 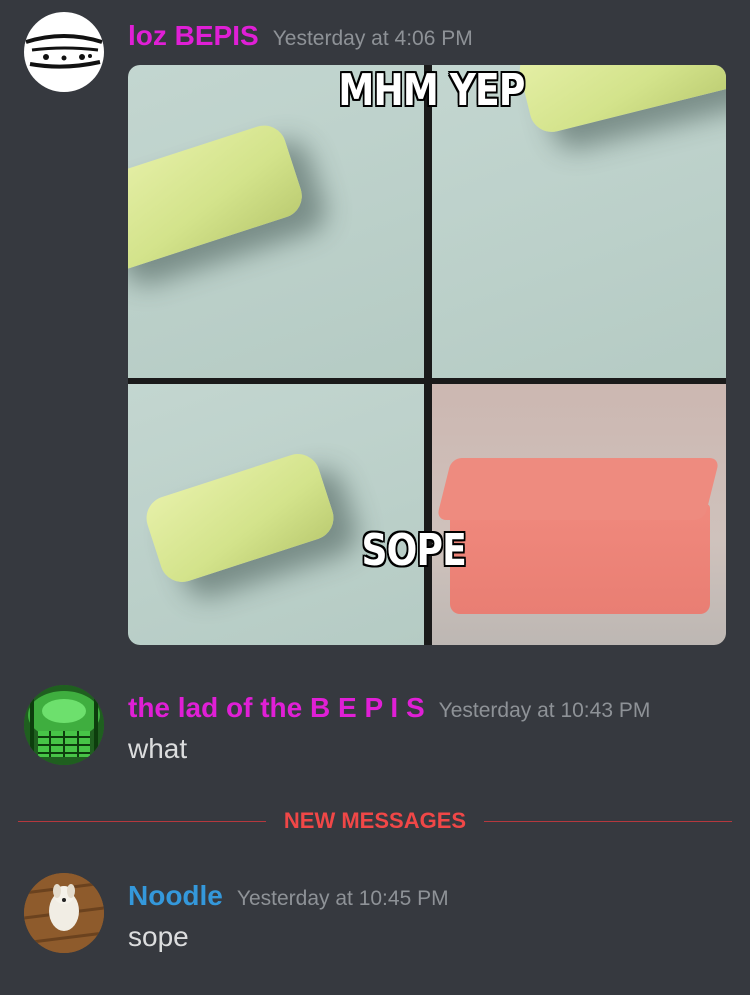 What do you see at coordinates (276, 707) in the screenshot?
I see `username: the lad of the B E P I S` at bounding box center [276, 707].